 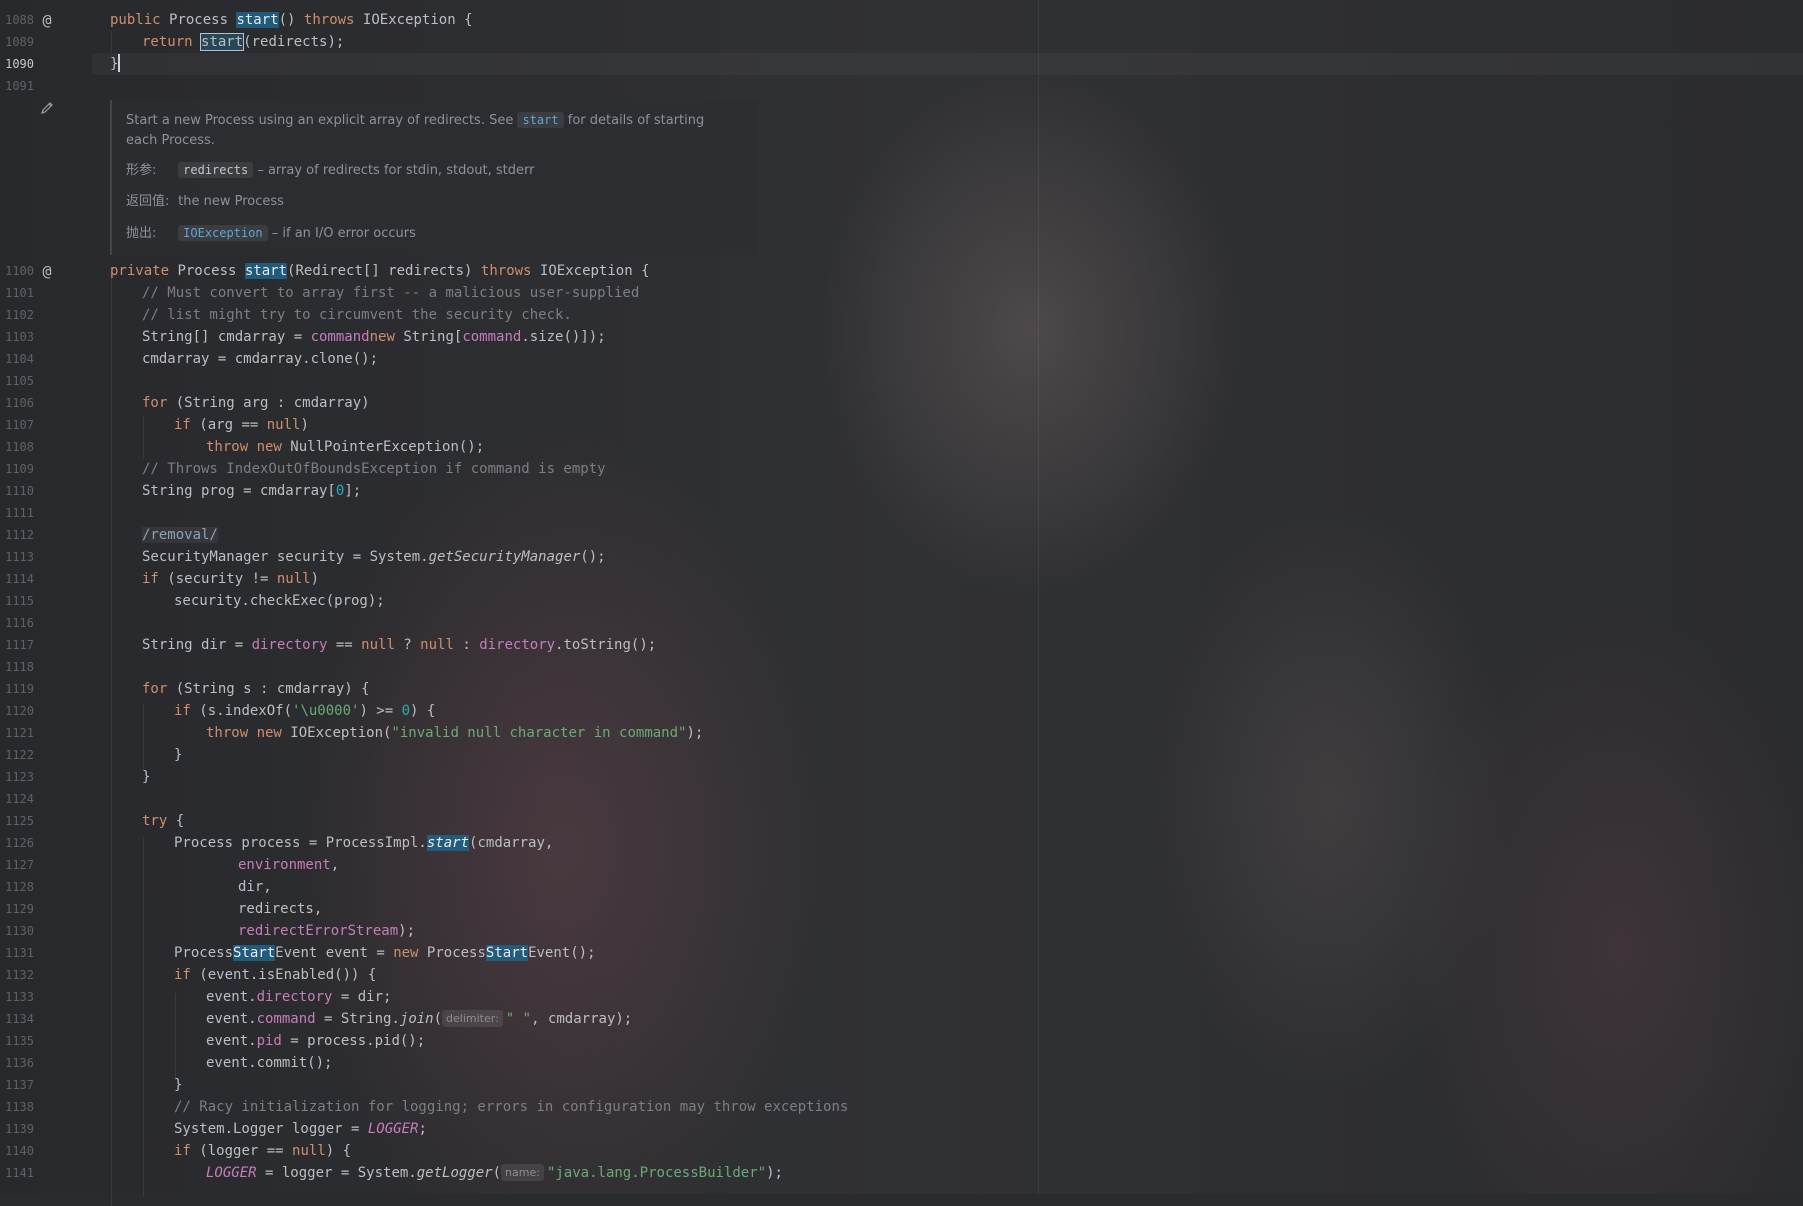 I want to click on code-line: if (s.indexOf('\u0000') >= 0) {, so click(x=304, y=711).